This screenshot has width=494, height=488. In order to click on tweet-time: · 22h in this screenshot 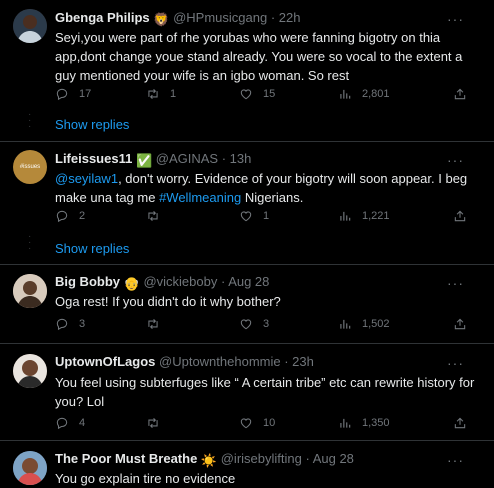, I will do `click(286, 17)`.